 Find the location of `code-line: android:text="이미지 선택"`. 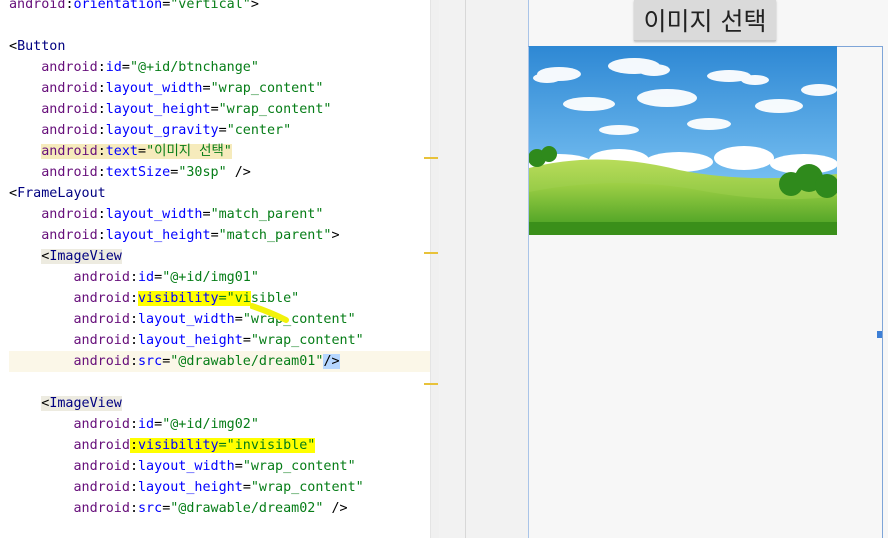

code-line: android:text="이미지 선택" is located at coordinates (120, 151).